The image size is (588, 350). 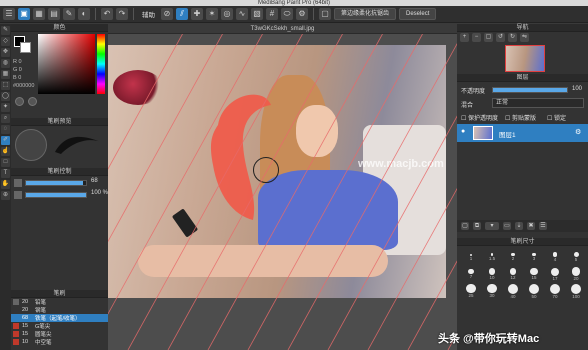 What do you see at coordinates (5, 118) in the screenshot?
I see `dropper-tool-icon: ⌕` at bounding box center [5, 118].